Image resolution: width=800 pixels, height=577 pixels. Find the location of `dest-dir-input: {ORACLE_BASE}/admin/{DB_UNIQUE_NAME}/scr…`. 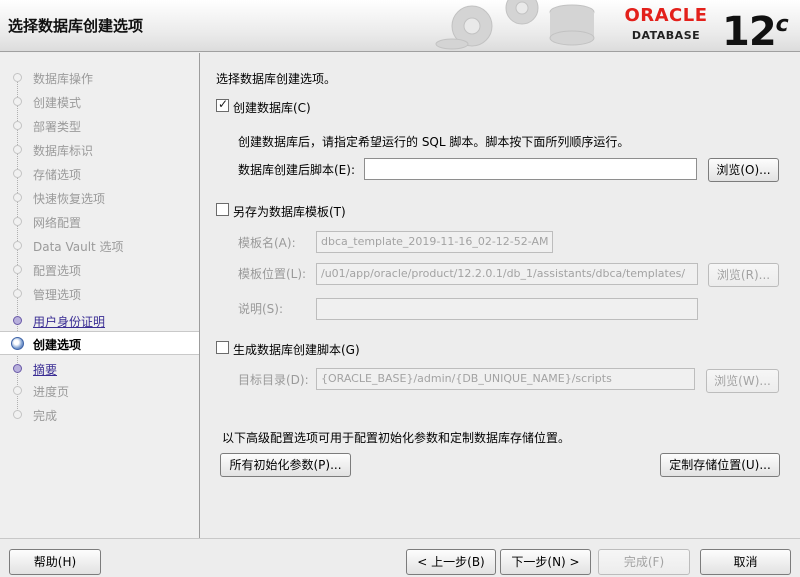

dest-dir-input: {ORACLE_BASE}/admin/{DB_UNIQUE_NAME}/scr… is located at coordinates (505, 379).